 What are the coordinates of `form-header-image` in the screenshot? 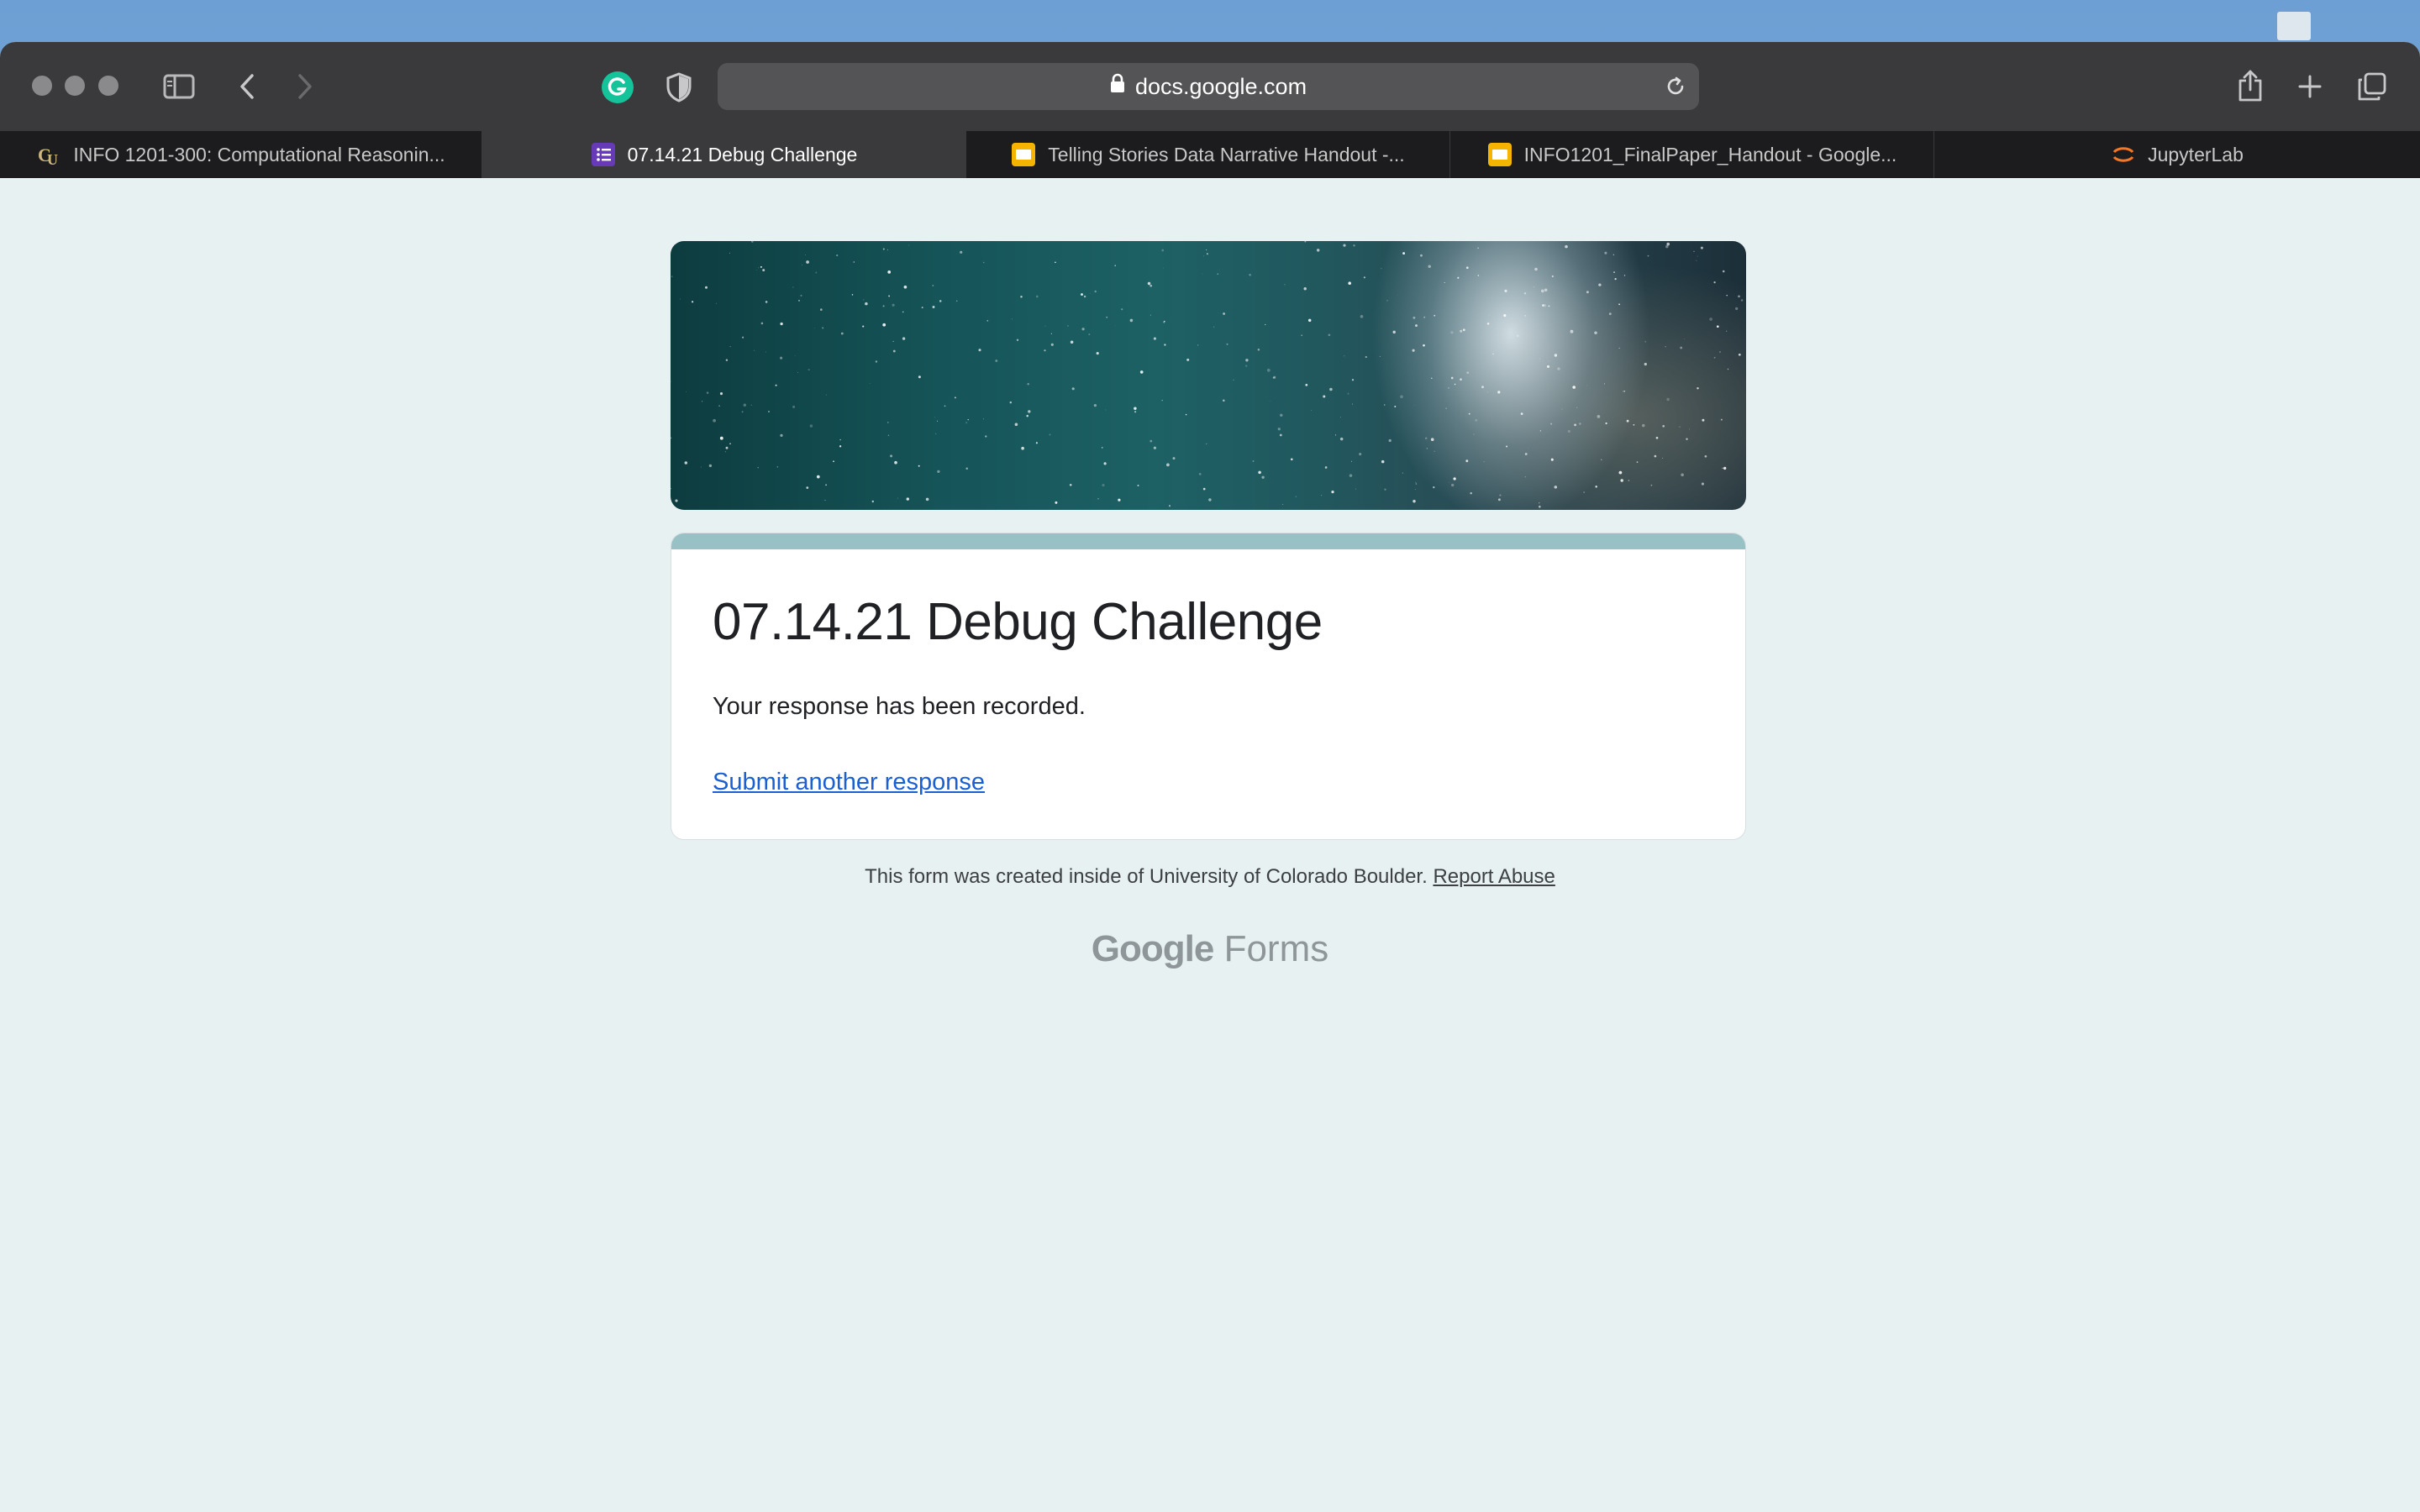 It's located at (1208, 375).